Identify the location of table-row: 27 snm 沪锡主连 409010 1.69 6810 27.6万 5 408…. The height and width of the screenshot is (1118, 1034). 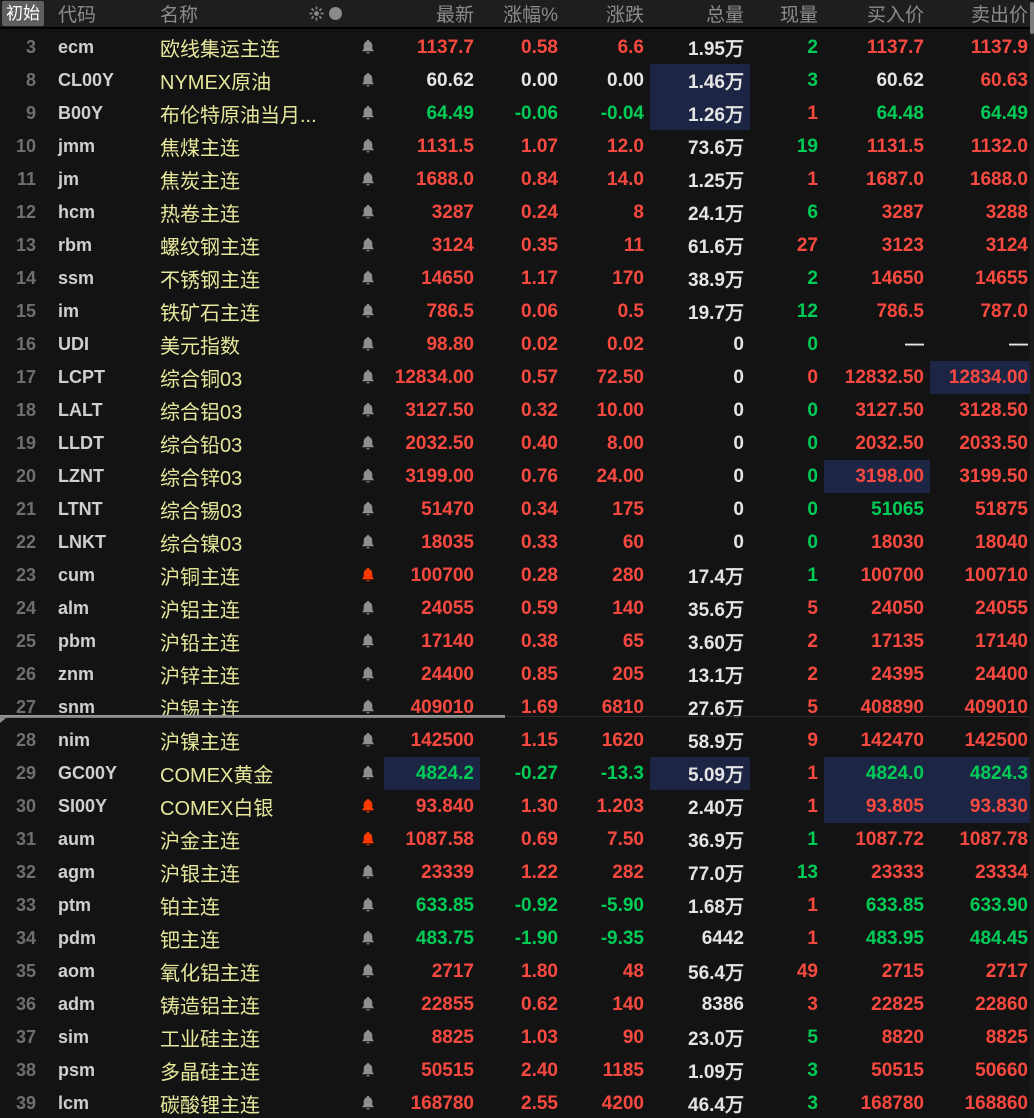
(517, 707).